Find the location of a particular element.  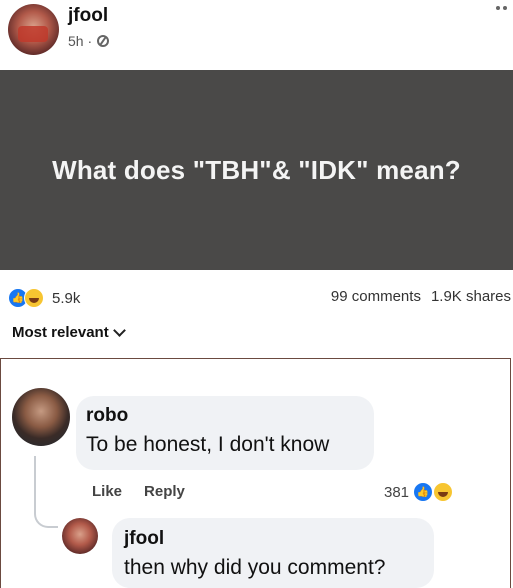

comment-sort-dropdown: Most relevant is located at coordinates (69, 332).